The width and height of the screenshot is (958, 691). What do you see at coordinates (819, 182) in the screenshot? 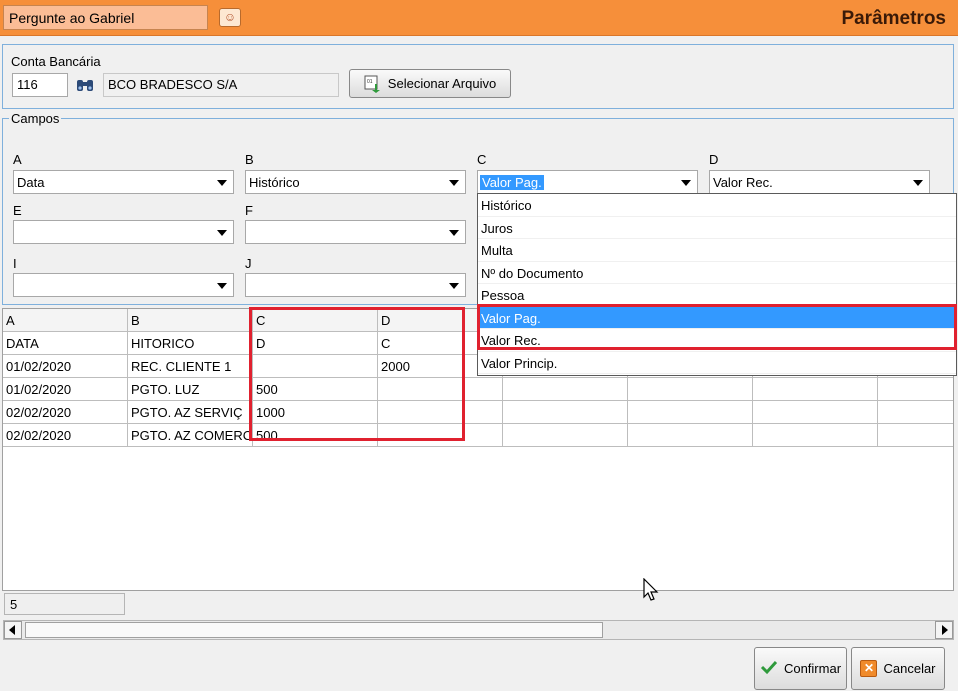
I see `field-d-select: Valor Rec.` at bounding box center [819, 182].